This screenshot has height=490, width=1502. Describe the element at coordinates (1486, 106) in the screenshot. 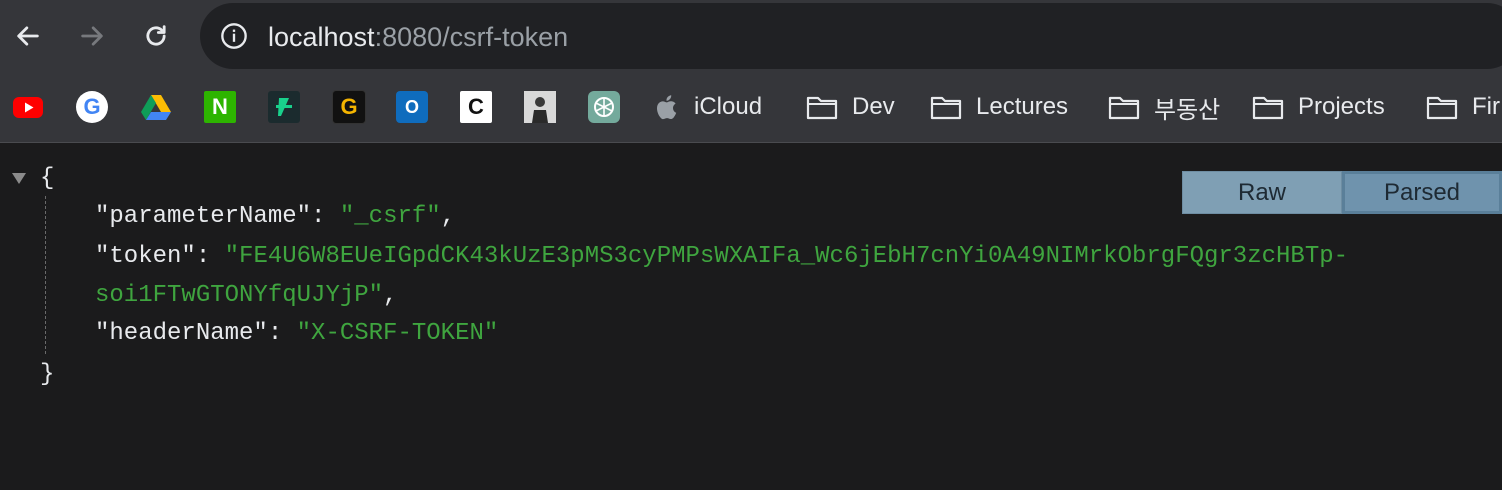

I see `bookmark-label: Fir` at that location.